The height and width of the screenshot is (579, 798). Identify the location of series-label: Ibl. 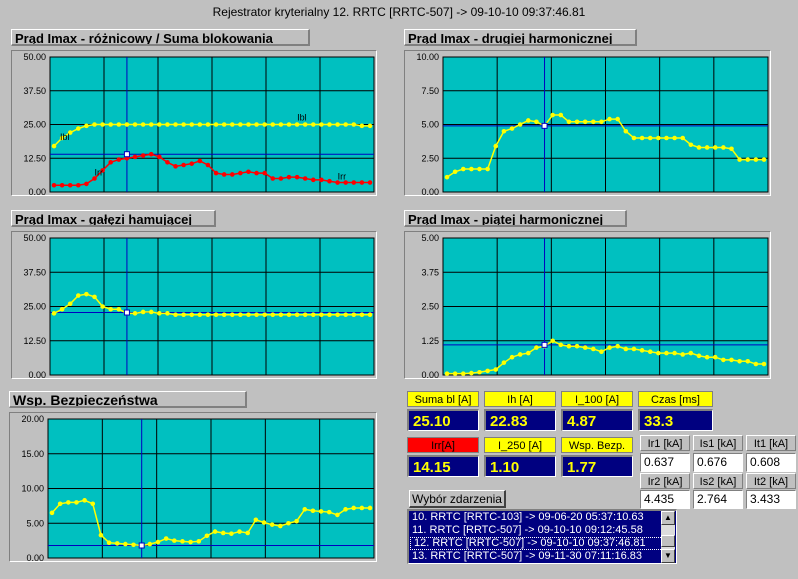
(302, 118).